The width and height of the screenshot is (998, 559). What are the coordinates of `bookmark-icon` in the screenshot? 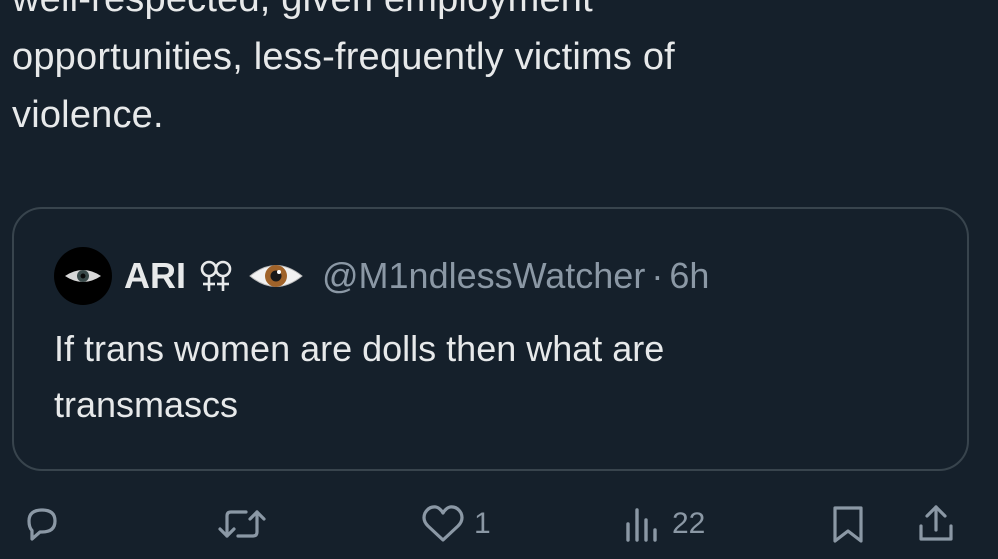 It's located at (848, 524).